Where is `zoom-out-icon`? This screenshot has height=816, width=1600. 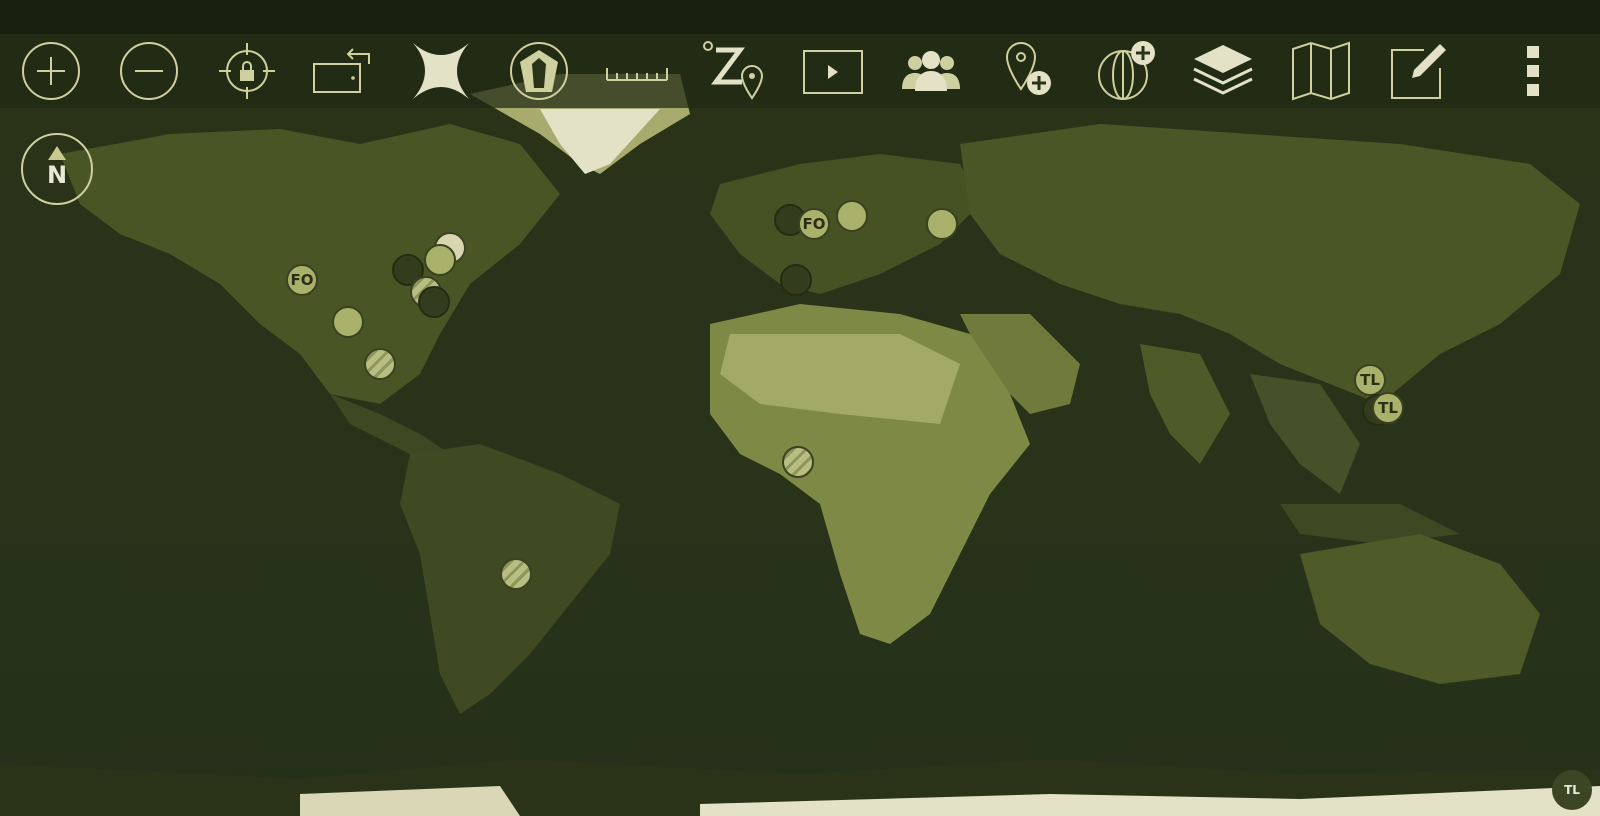
zoom-out-icon is located at coordinates (149, 71).